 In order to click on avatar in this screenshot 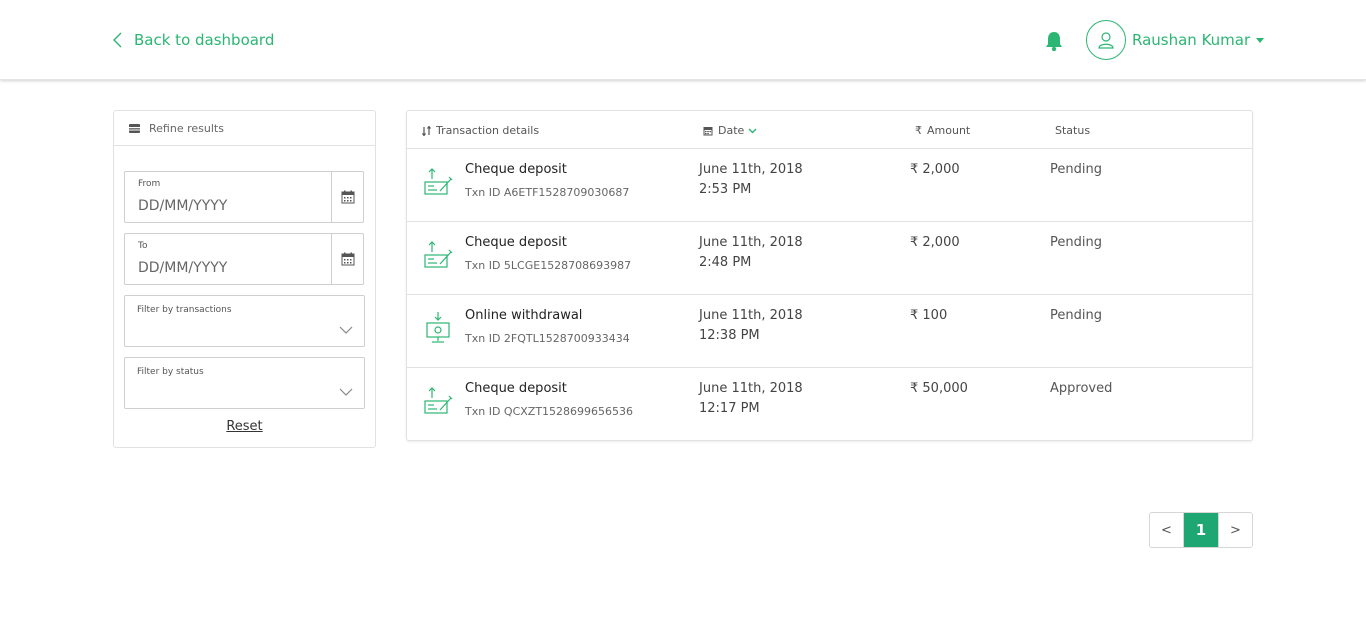, I will do `click(1106, 40)`.